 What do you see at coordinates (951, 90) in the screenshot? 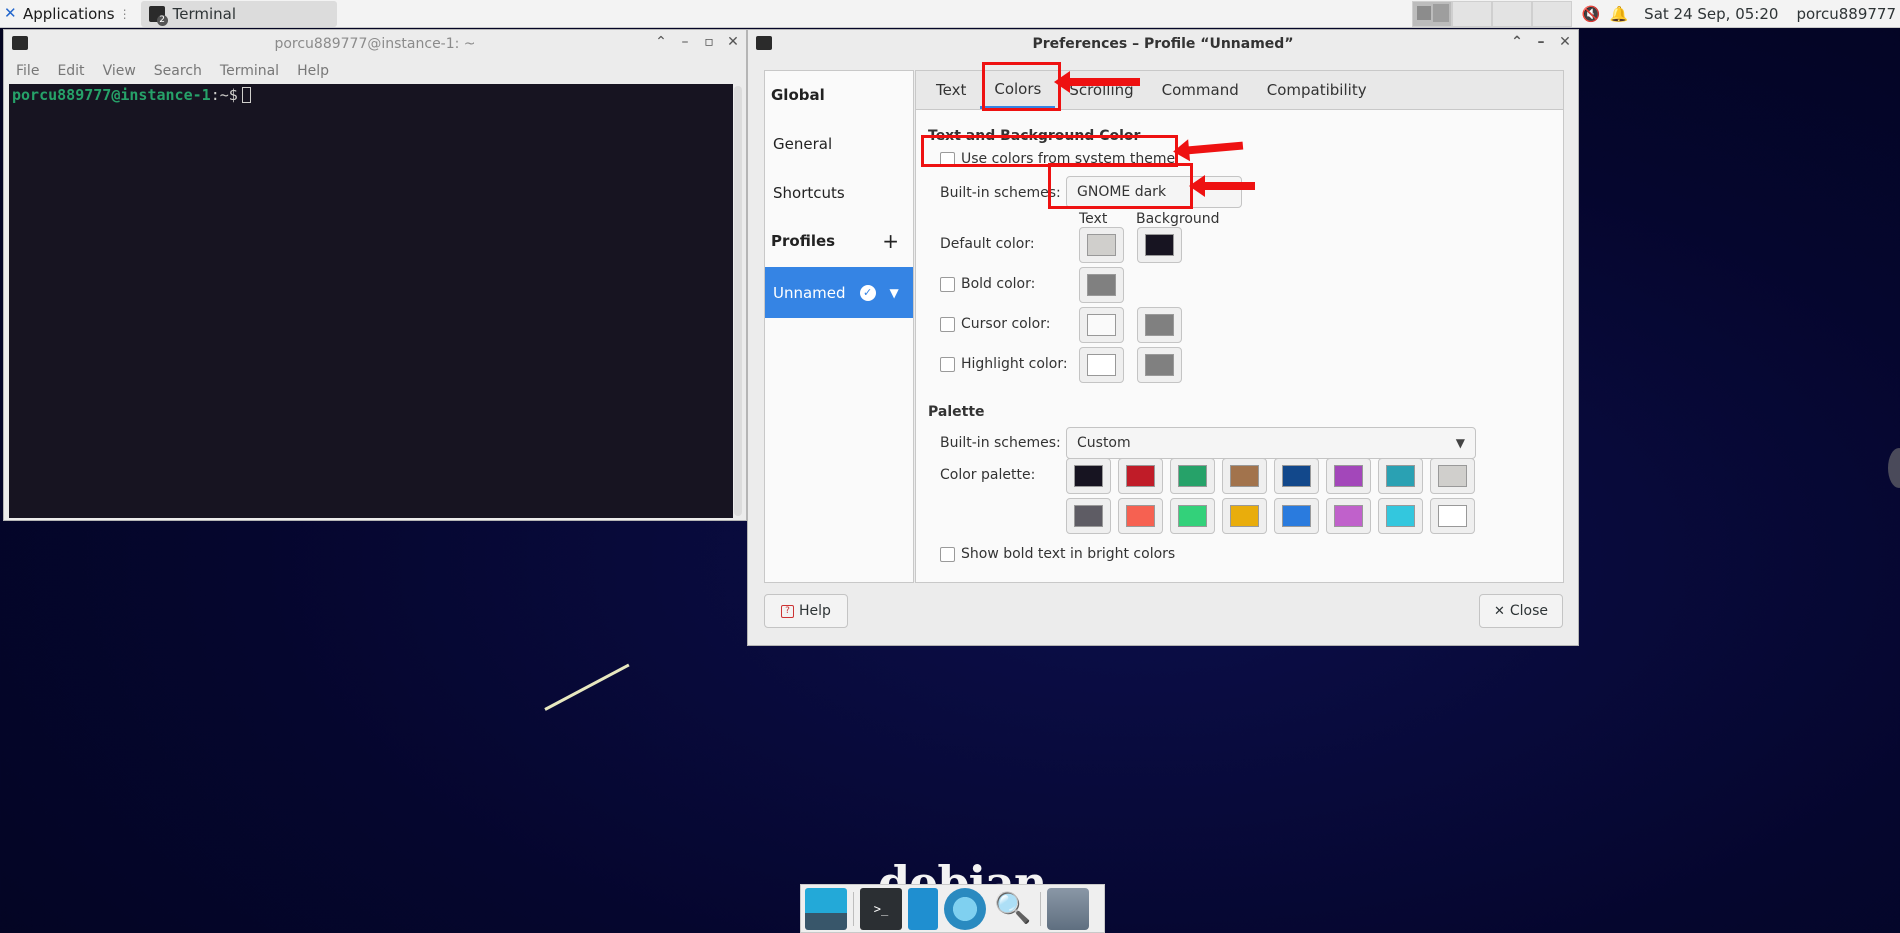
I see `tab-text: Text` at bounding box center [951, 90].